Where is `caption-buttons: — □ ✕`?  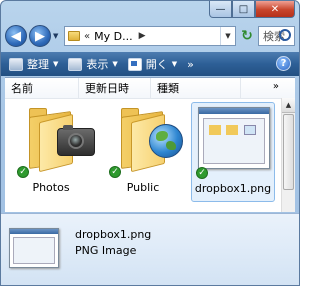
caption-buttons: — □ ✕ is located at coordinates (252, 10).